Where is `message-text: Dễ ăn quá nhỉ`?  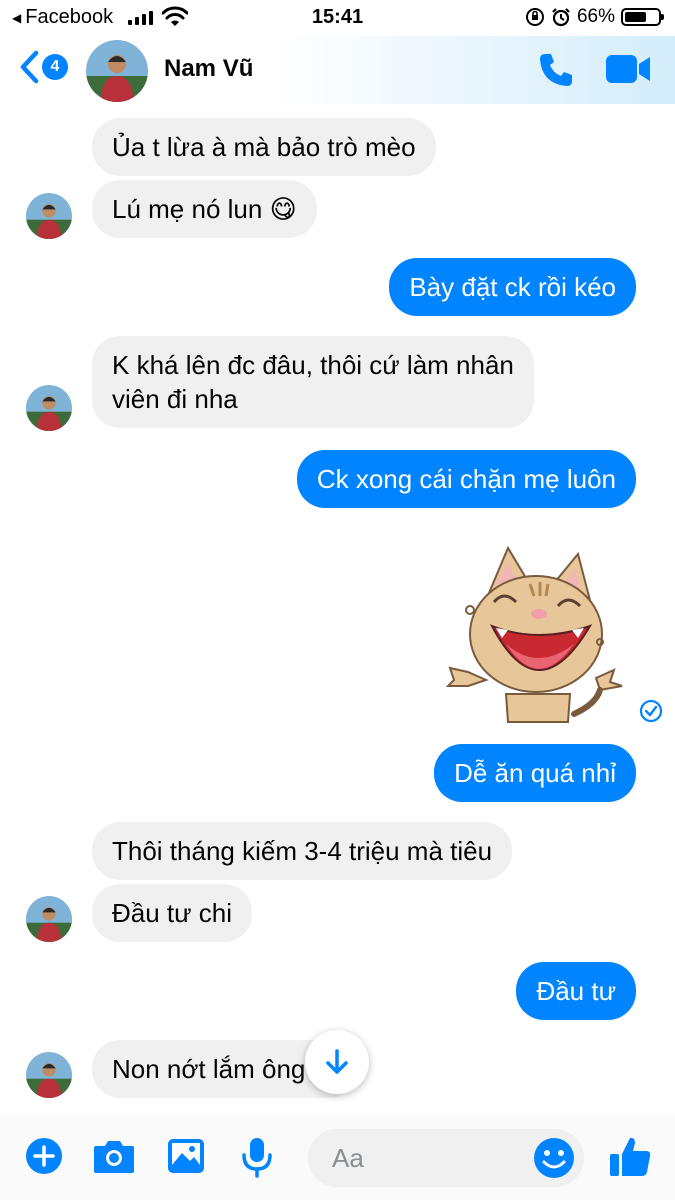 message-text: Dễ ăn quá nhỉ is located at coordinates (535, 773).